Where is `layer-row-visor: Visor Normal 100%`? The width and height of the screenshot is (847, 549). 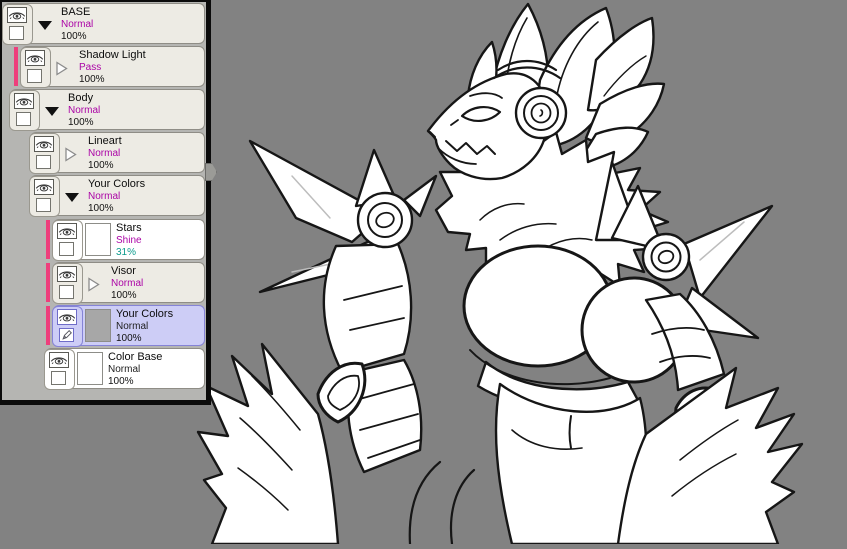
layer-row-visor: Visor Normal 100% is located at coordinates (125, 283).